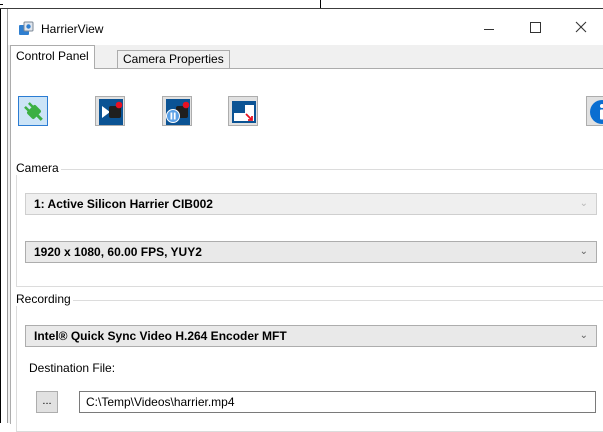 This screenshot has width=603, height=432. I want to click on camera-group-label: Camera, so click(37, 168).